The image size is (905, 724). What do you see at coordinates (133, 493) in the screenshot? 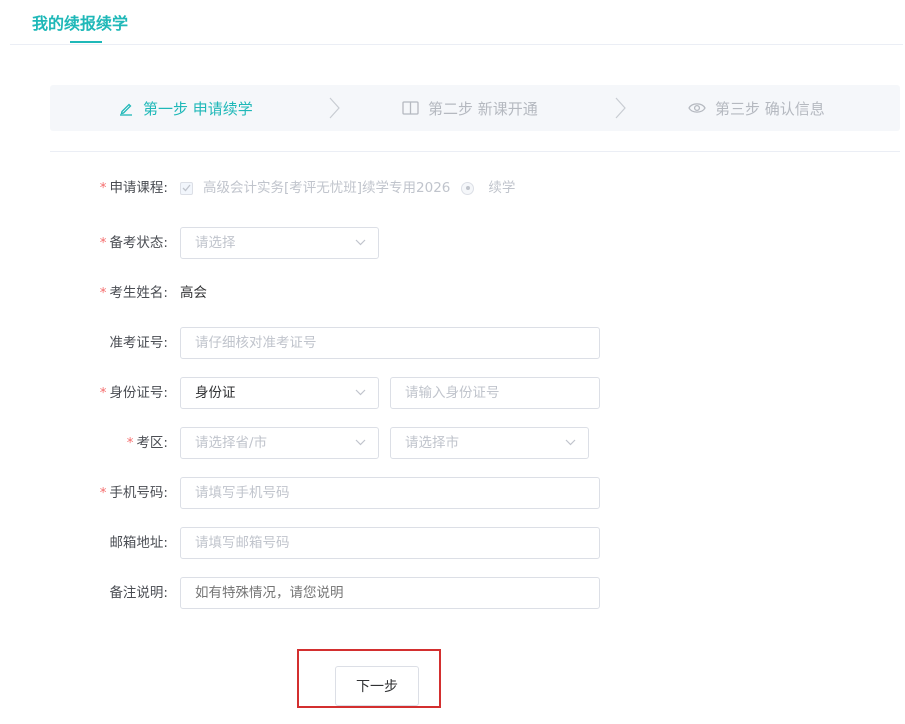
I see `phone-label: * 手机号码:` at bounding box center [133, 493].